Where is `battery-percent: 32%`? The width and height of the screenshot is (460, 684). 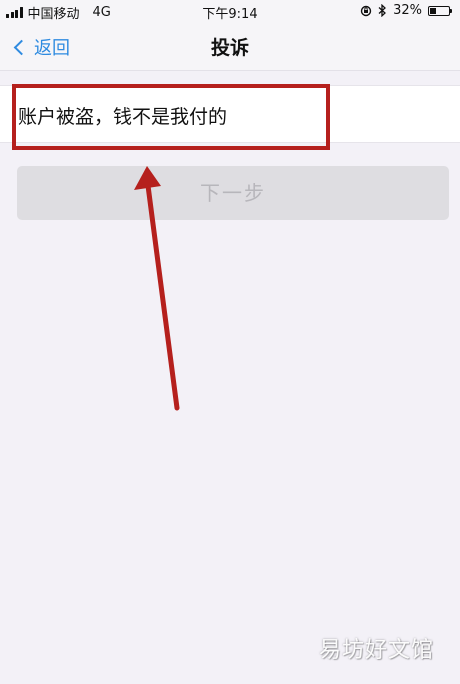
battery-percent: 32% is located at coordinates (407, 10).